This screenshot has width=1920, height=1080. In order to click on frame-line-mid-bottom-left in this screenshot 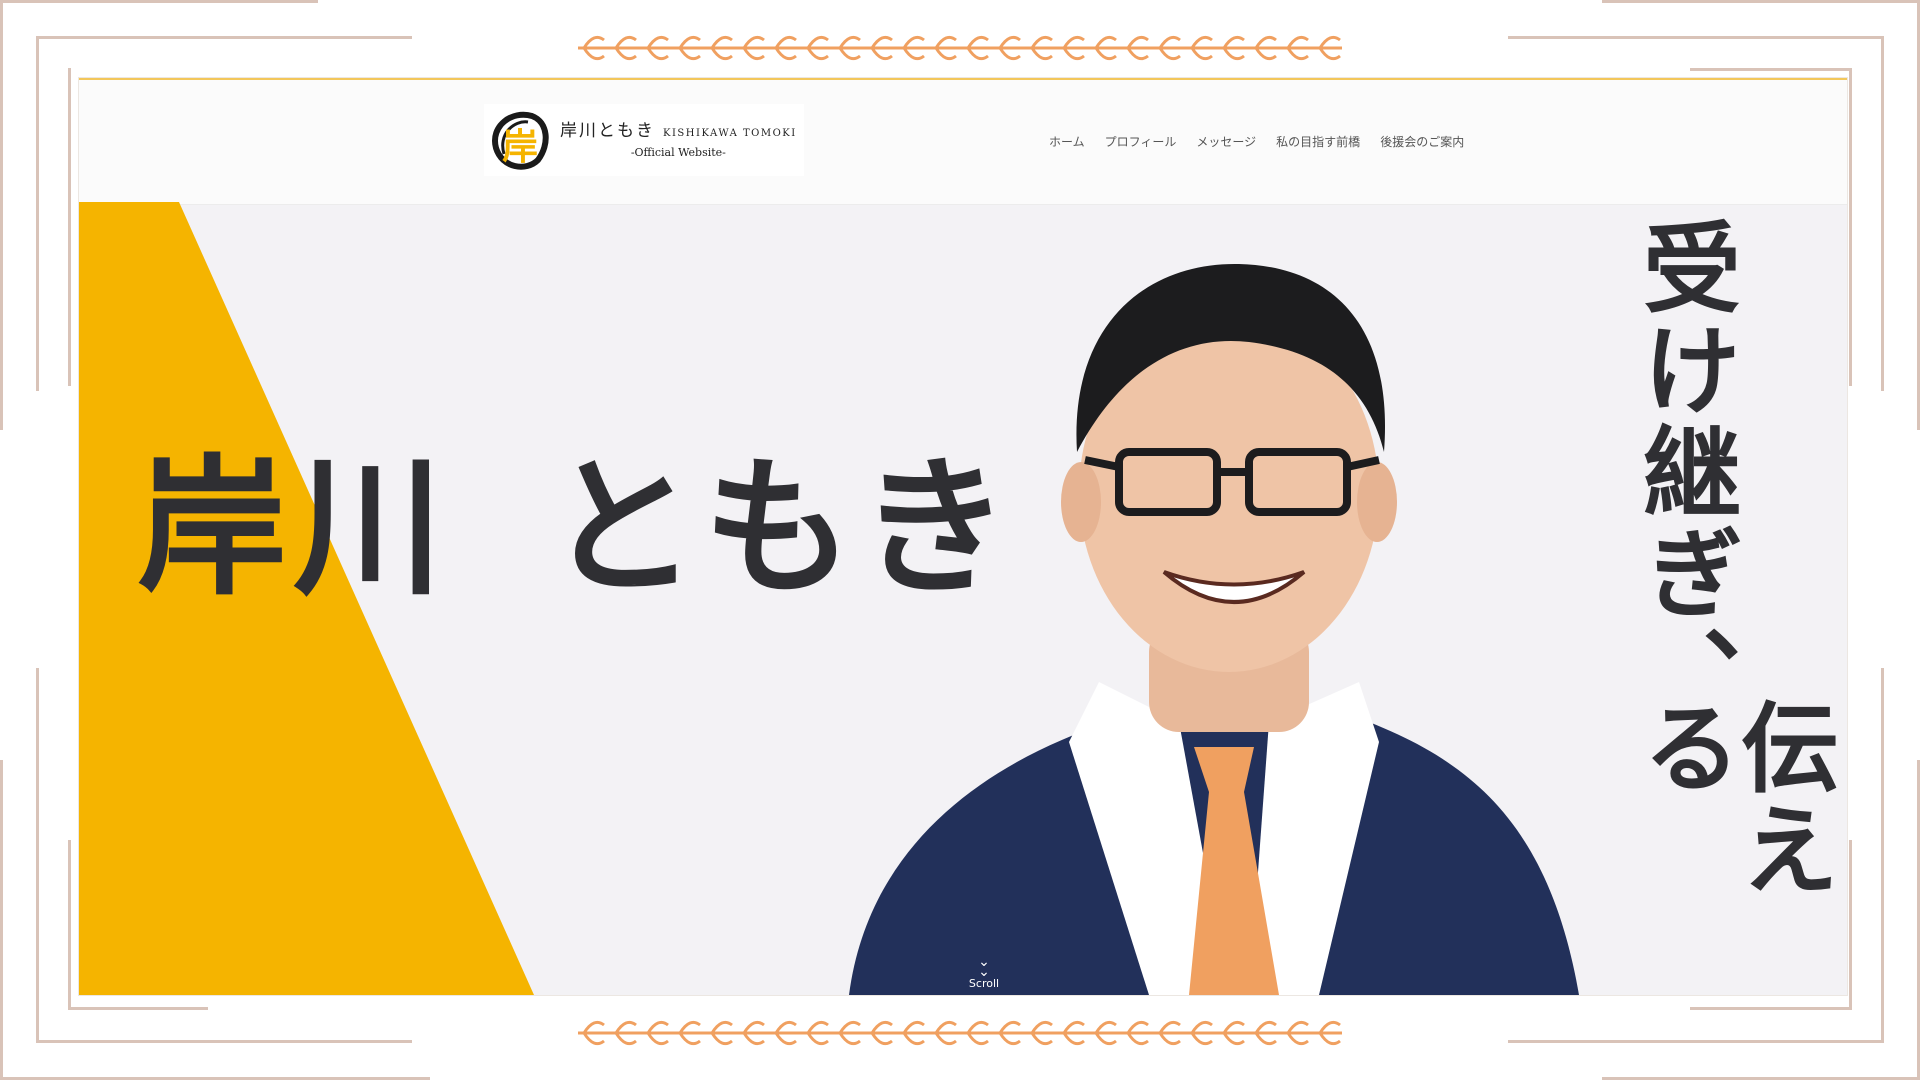, I will do `click(138, 1008)`.